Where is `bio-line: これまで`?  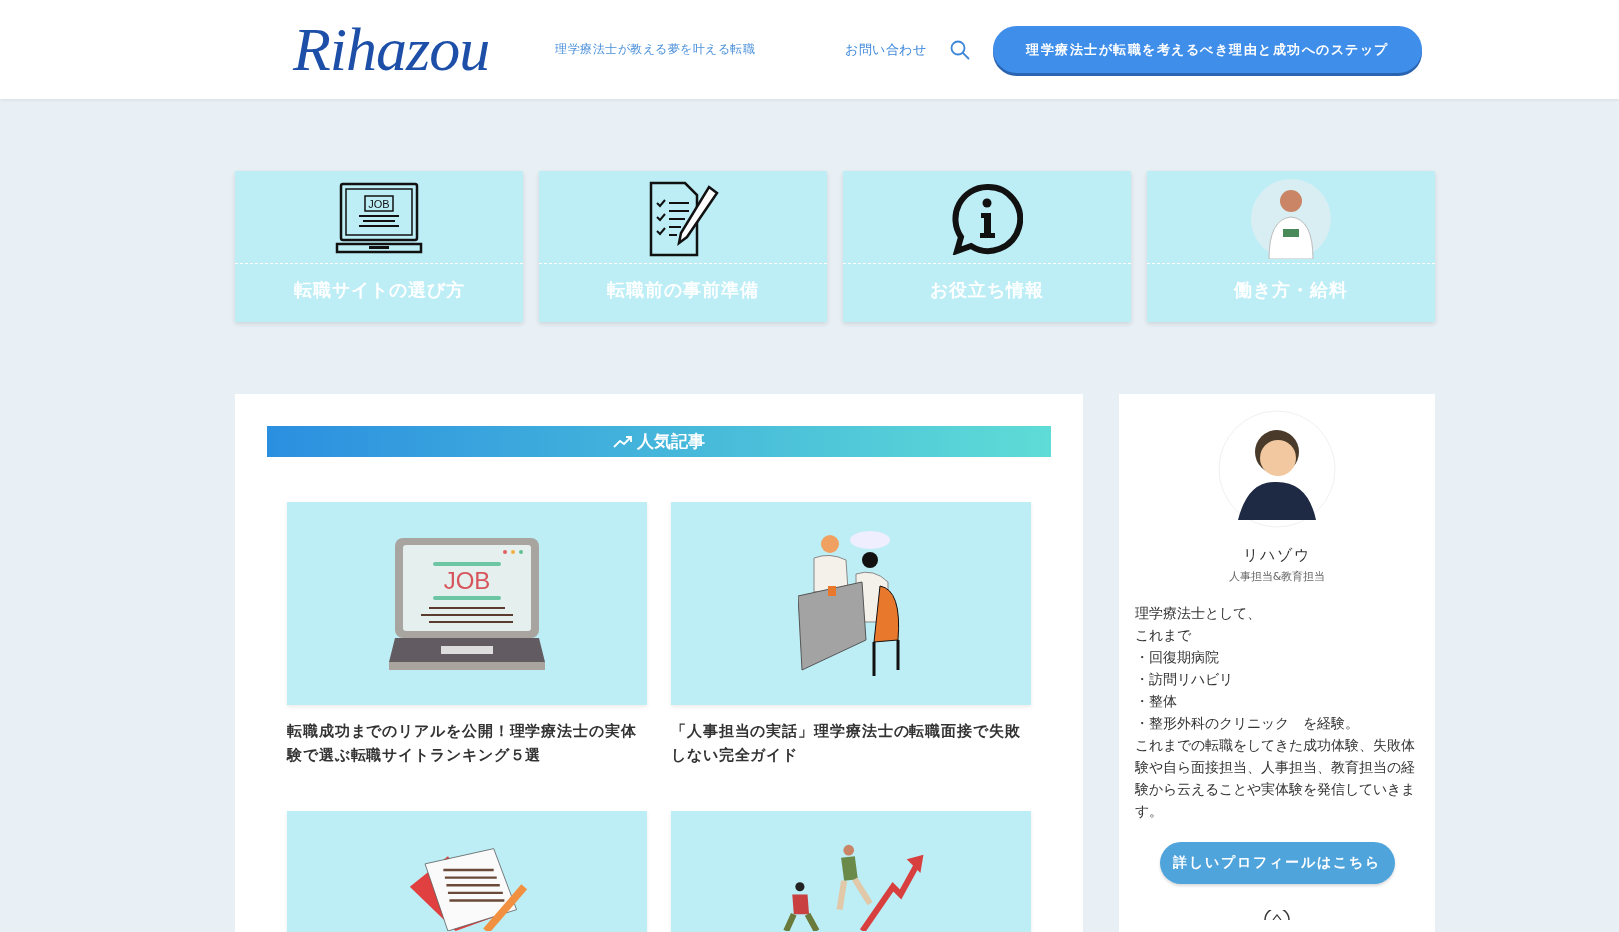
bio-line: これまで is located at coordinates (1163, 635).